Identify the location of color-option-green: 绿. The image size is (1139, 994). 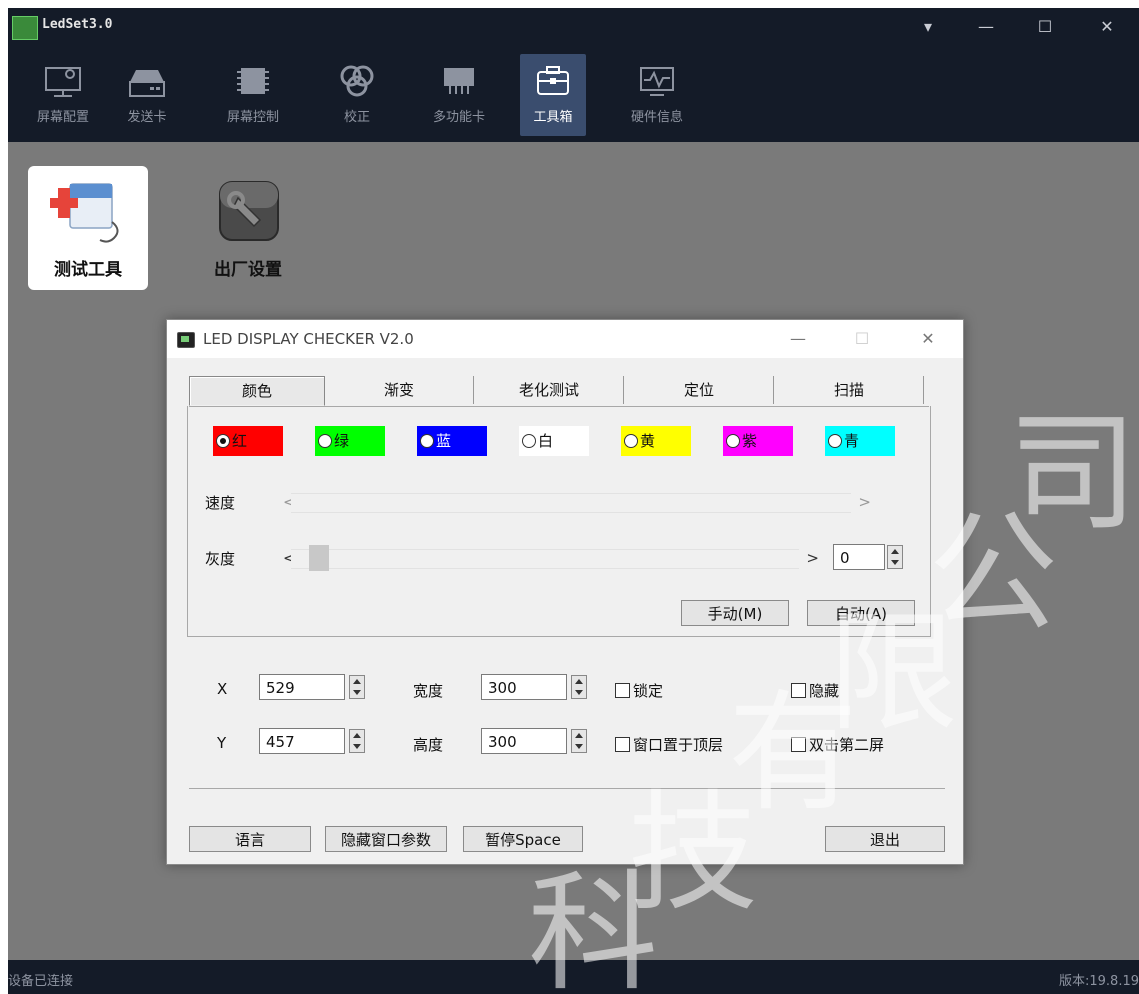
(350, 441).